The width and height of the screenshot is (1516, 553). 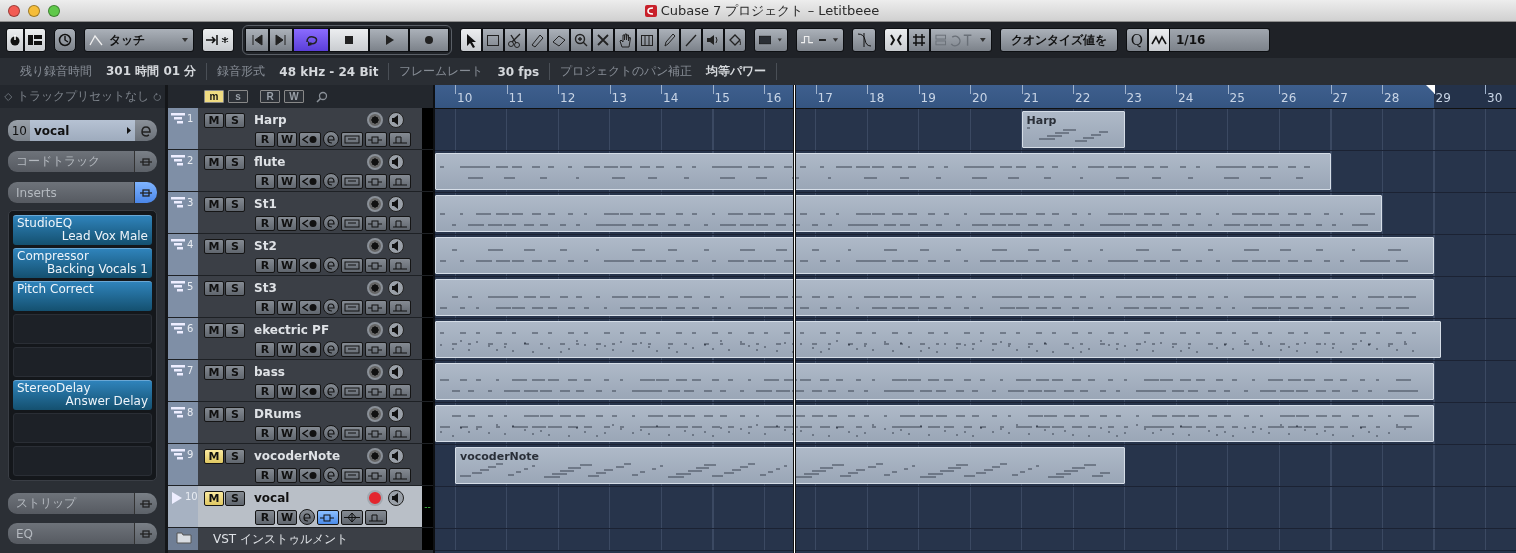 What do you see at coordinates (820, 40) in the screenshot?
I see `autoscroll-dropdown` at bounding box center [820, 40].